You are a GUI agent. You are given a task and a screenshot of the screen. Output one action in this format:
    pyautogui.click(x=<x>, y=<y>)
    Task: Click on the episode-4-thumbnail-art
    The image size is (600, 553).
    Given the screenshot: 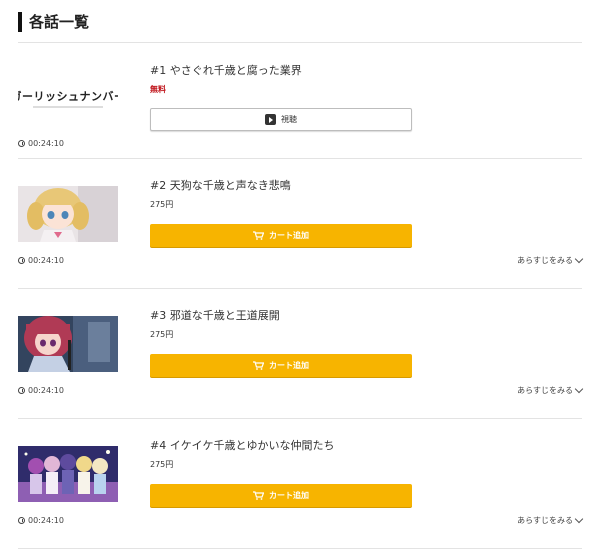 What is the action you would take?
    pyautogui.click(x=68, y=474)
    